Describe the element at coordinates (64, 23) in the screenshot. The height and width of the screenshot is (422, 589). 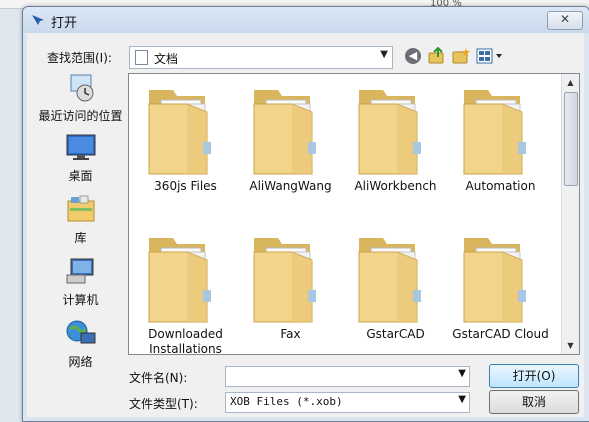
I see `dialog-title: 打开` at that location.